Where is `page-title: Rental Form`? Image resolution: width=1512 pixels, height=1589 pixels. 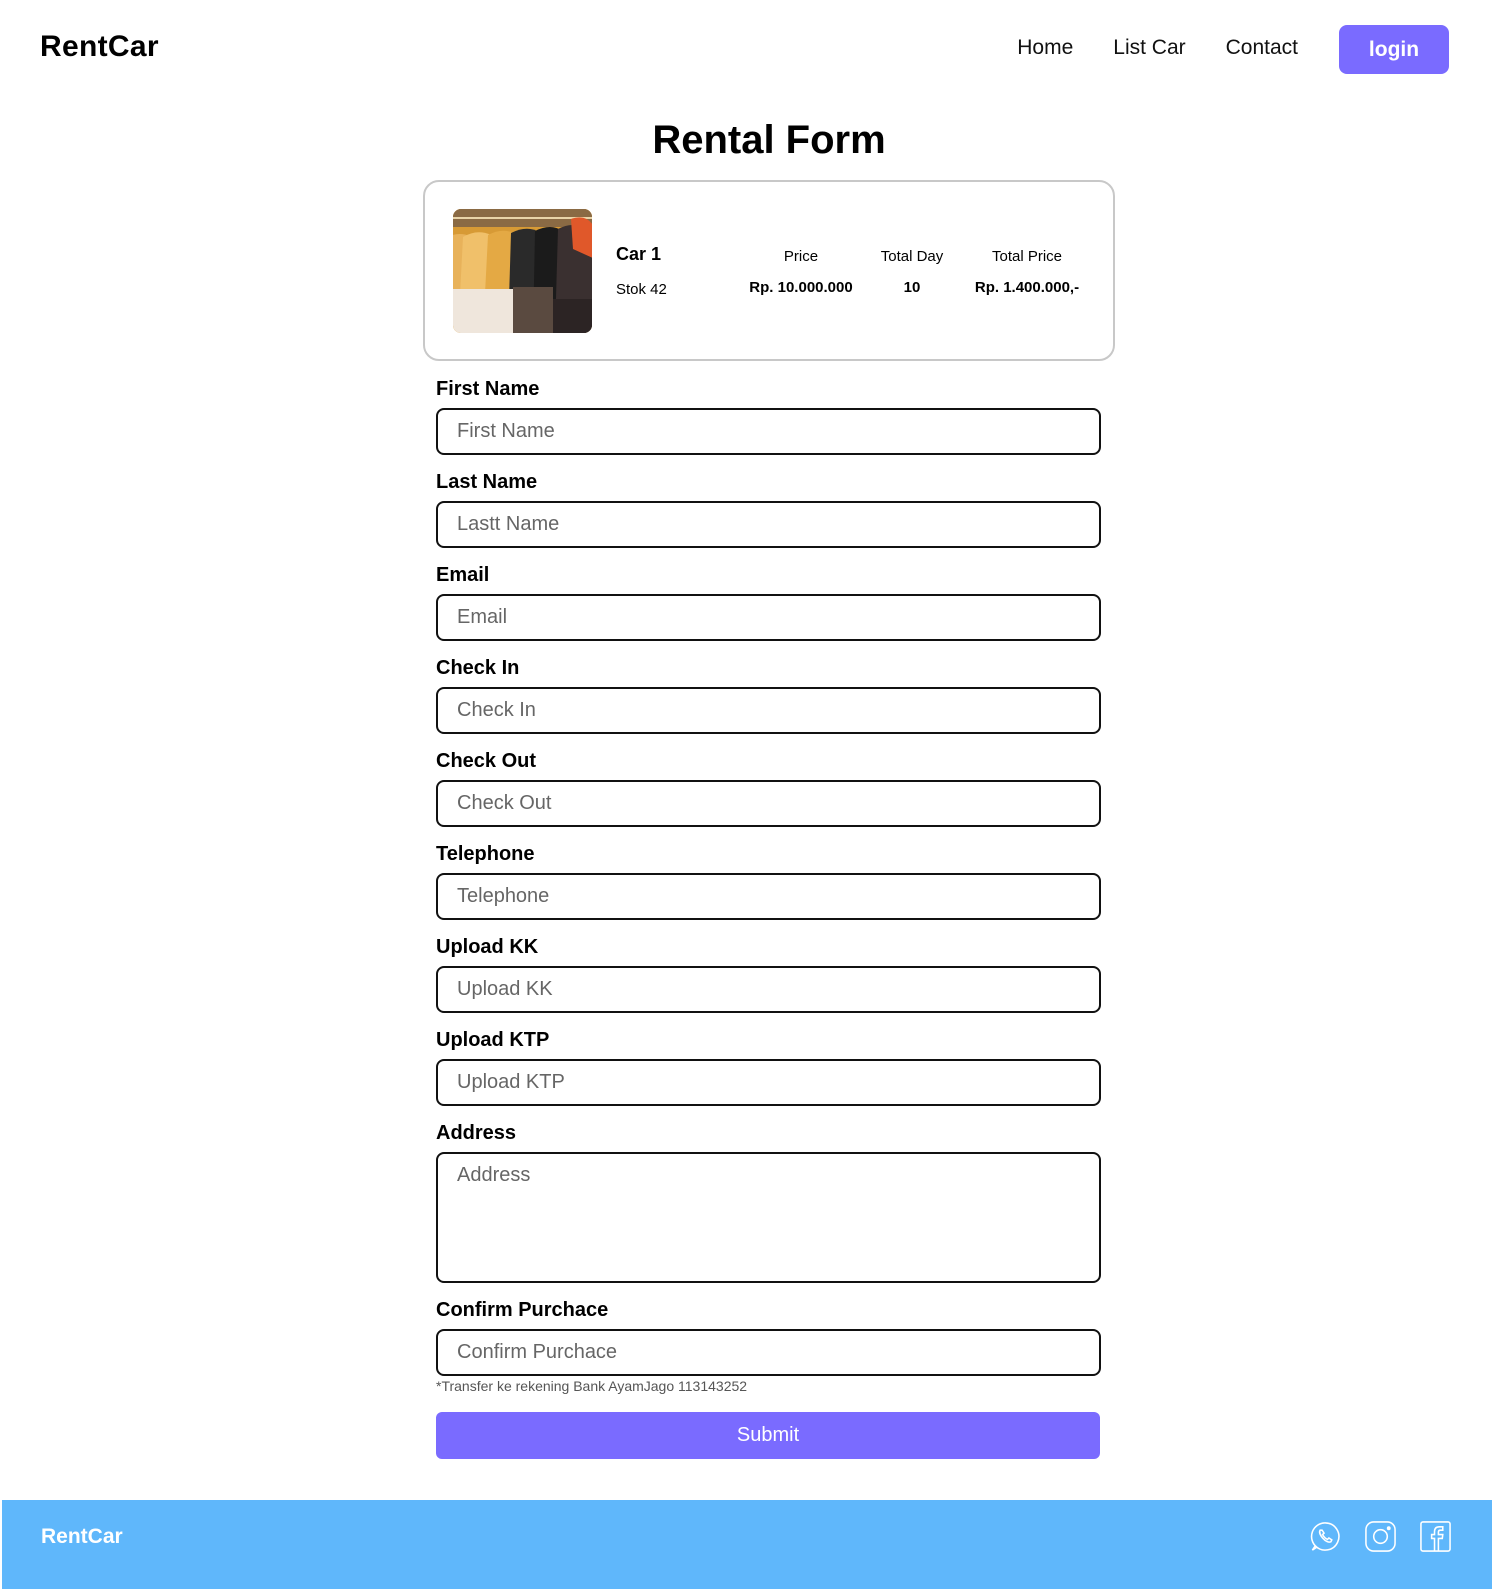 page-title: Rental Form is located at coordinates (769, 140).